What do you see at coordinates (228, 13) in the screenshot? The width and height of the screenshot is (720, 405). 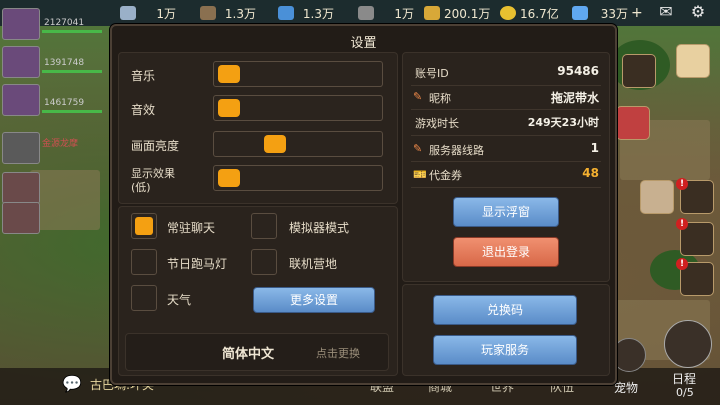 I see `resource-wood: 1.3万` at bounding box center [228, 13].